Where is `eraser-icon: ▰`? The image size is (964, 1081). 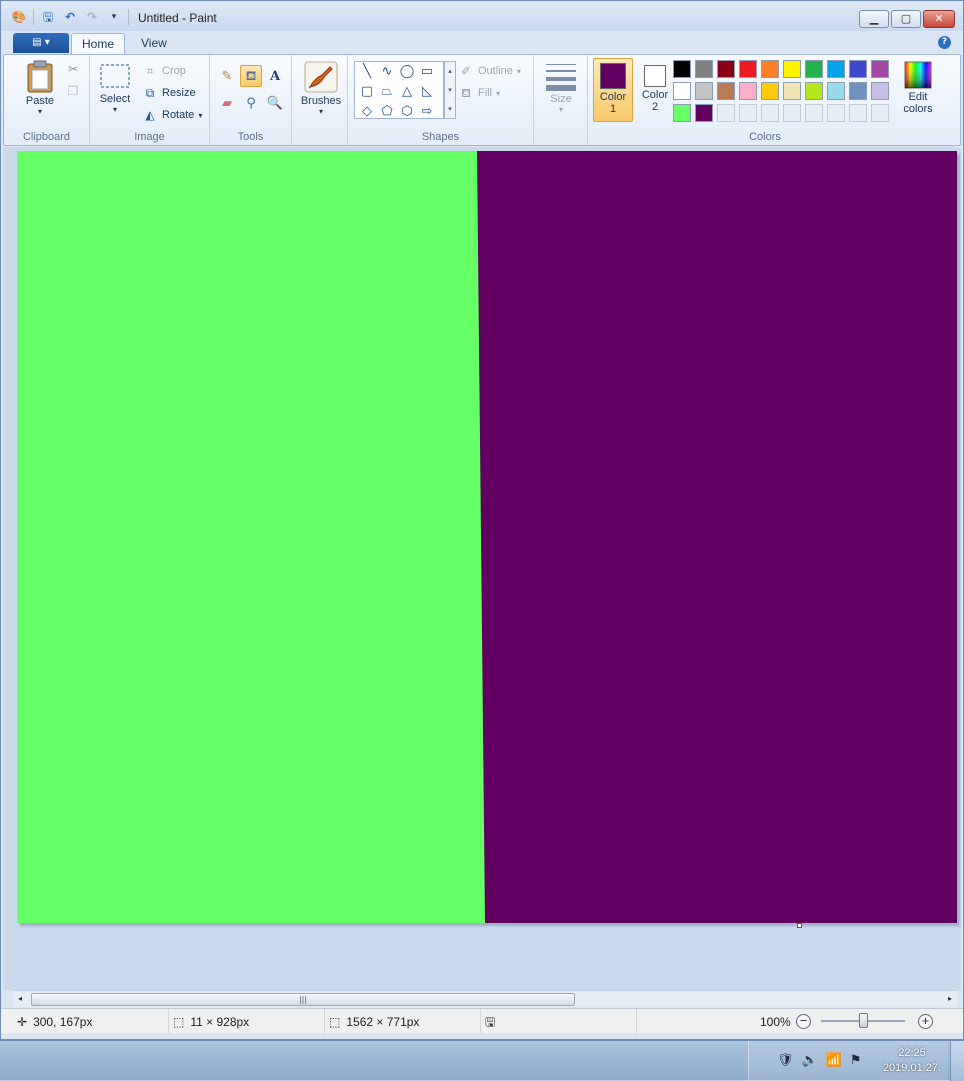
eraser-icon: ▰ is located at coordinates (227, 103).